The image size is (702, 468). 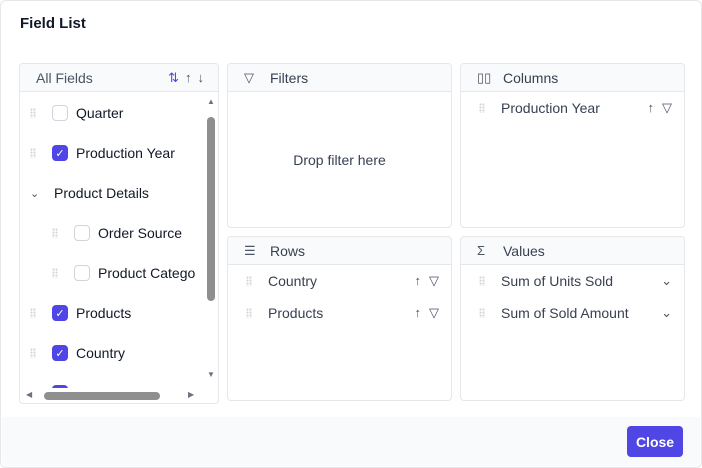 I want to click on filters-title: Filters, so click(x=289, y=77).